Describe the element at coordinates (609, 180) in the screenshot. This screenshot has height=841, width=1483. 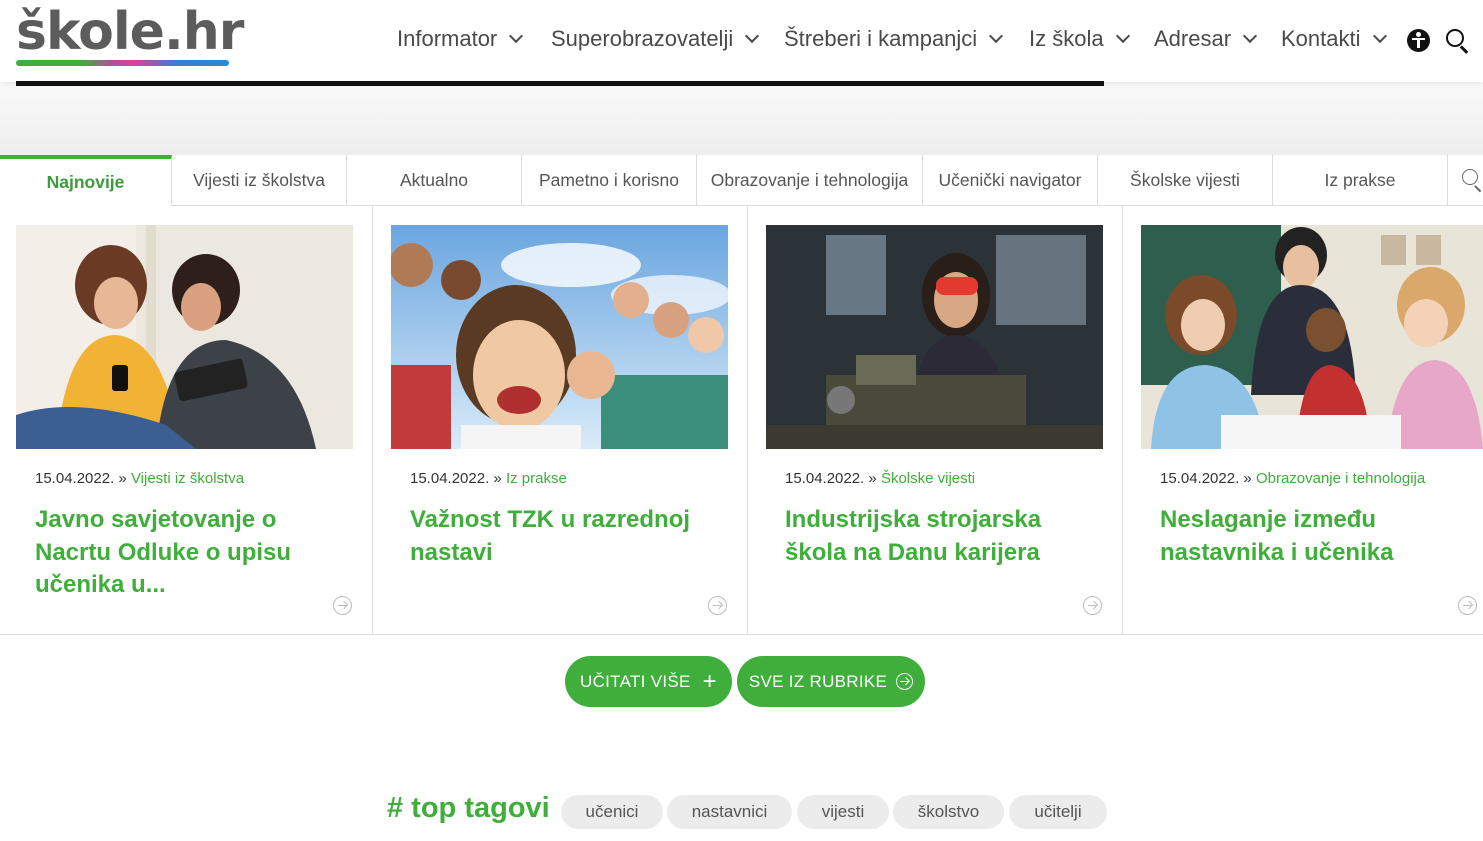
I see `tab-pametno-i-korisno: Pametno i korisno` at that location.